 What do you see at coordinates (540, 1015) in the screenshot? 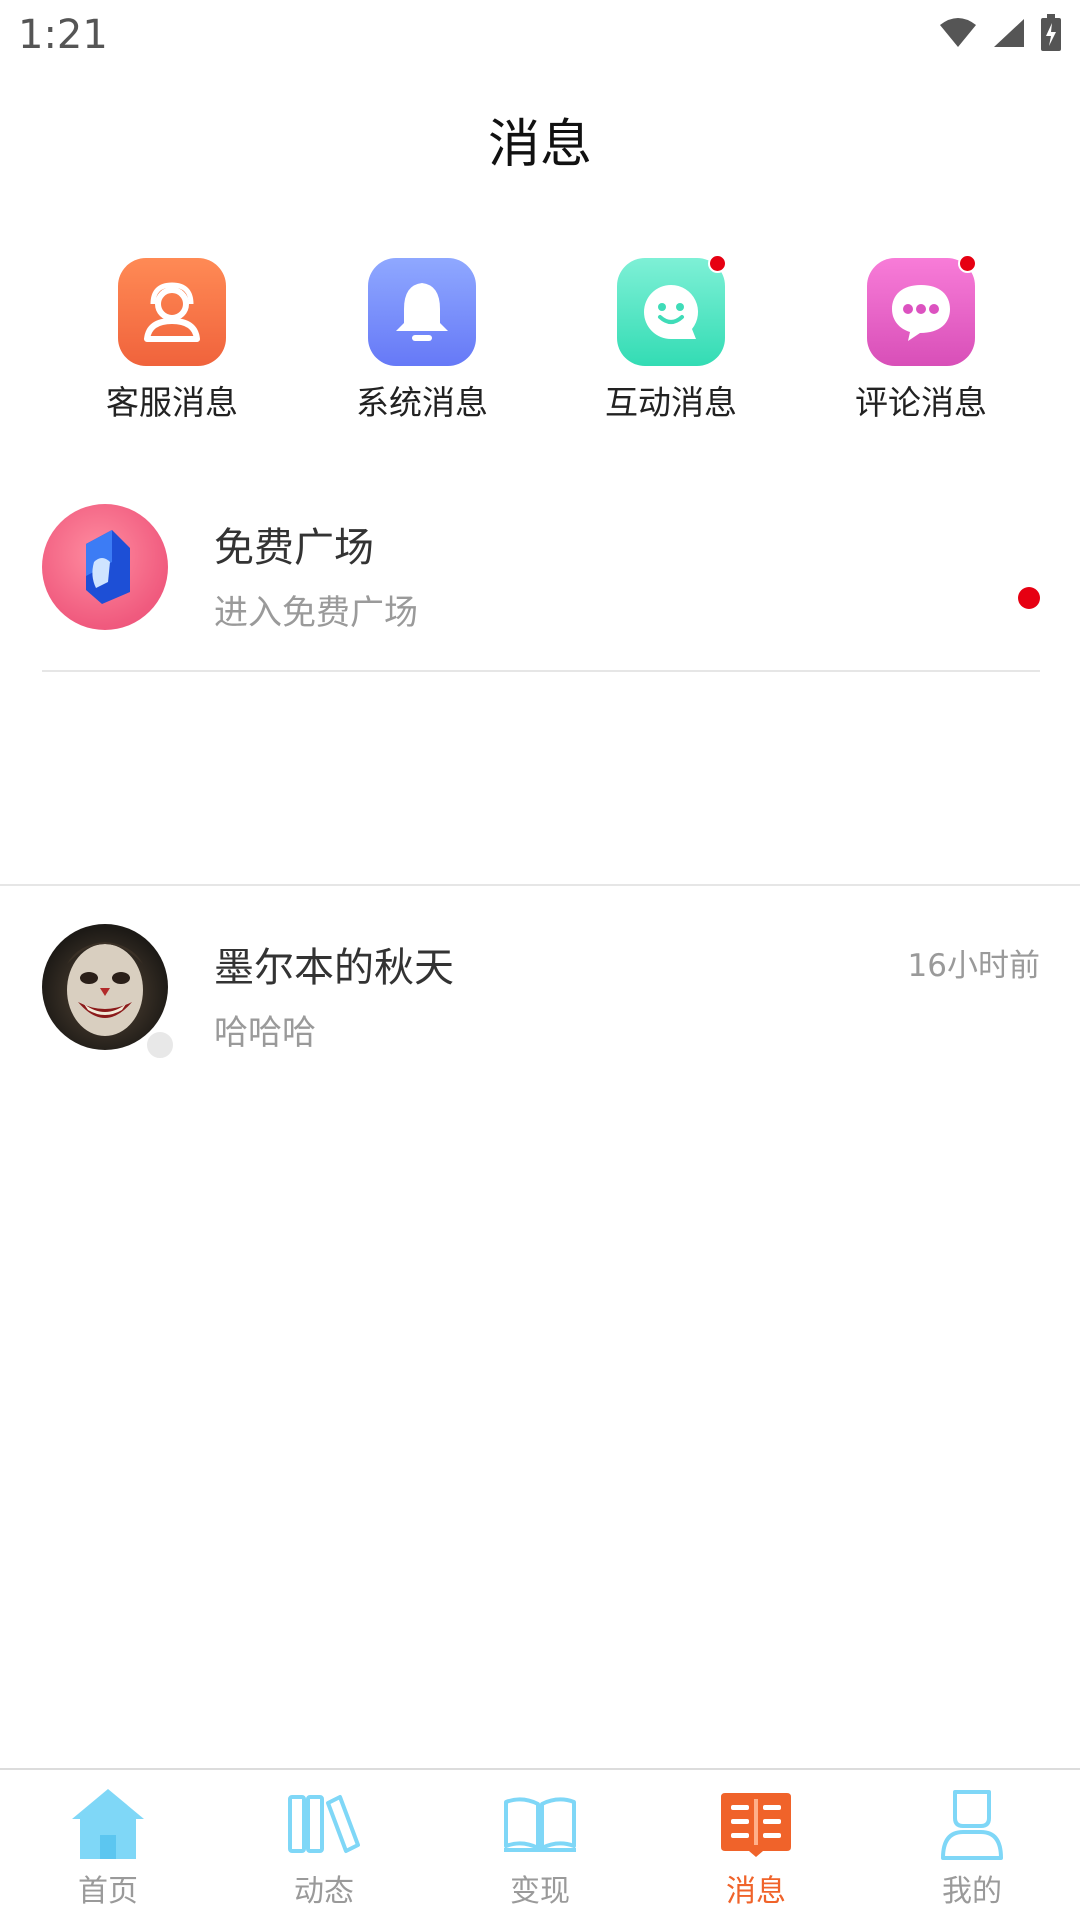
I see `list-item-conversation: 墨尔本的秋天 哈哈哈 16小时前` at bounding box center [540, 1015].